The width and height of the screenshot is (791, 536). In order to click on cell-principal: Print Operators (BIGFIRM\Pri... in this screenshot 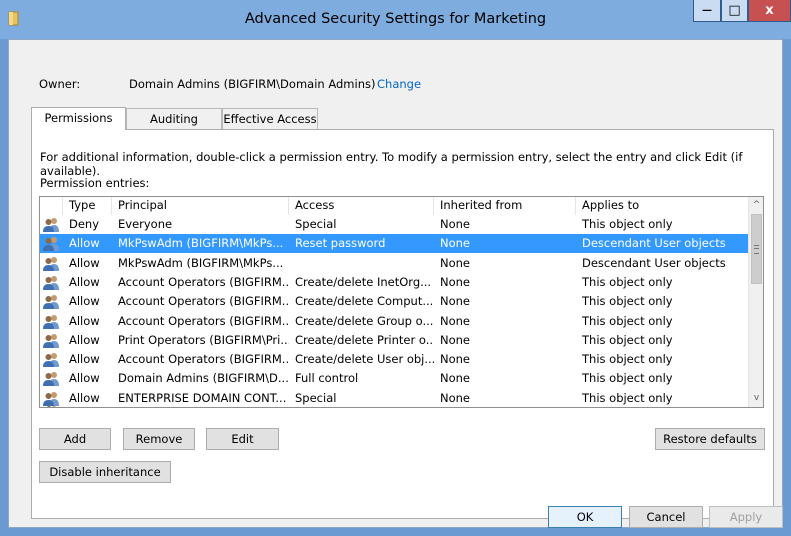, I will do `click(203, 339)`.